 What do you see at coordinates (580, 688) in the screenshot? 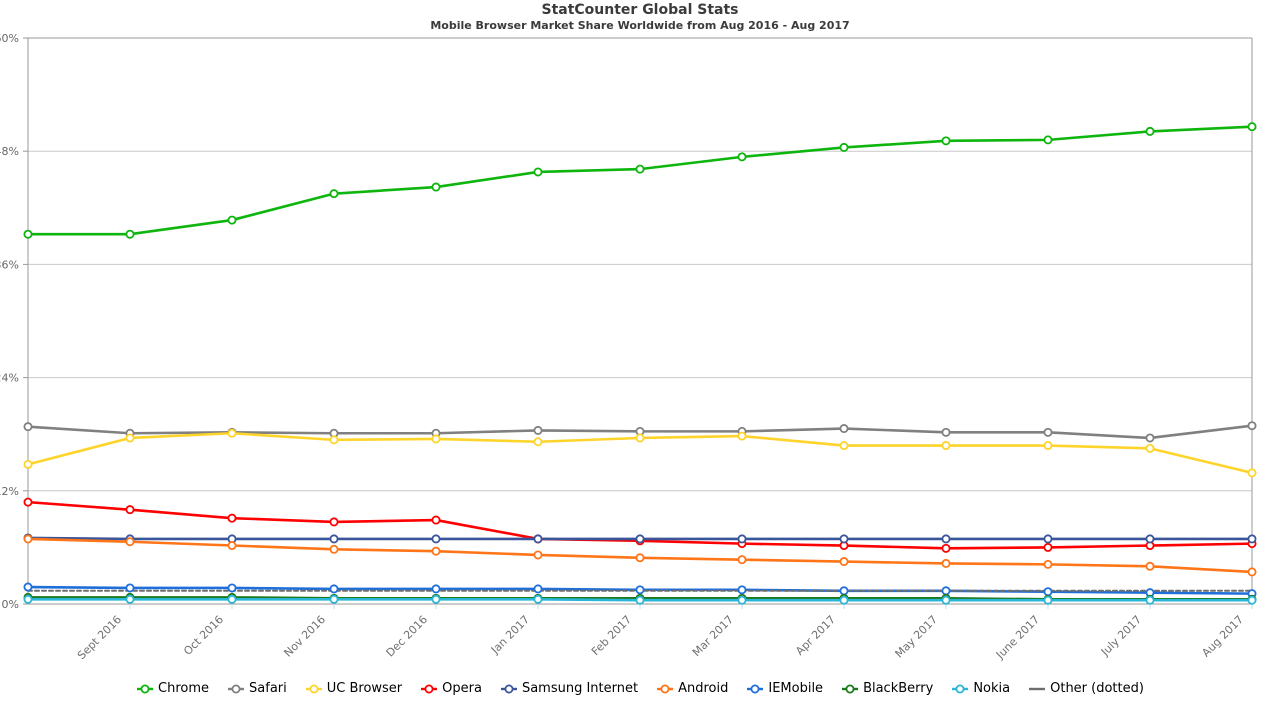
I see `legend-label: Samsung Internet` at bounding box center [580, 688].